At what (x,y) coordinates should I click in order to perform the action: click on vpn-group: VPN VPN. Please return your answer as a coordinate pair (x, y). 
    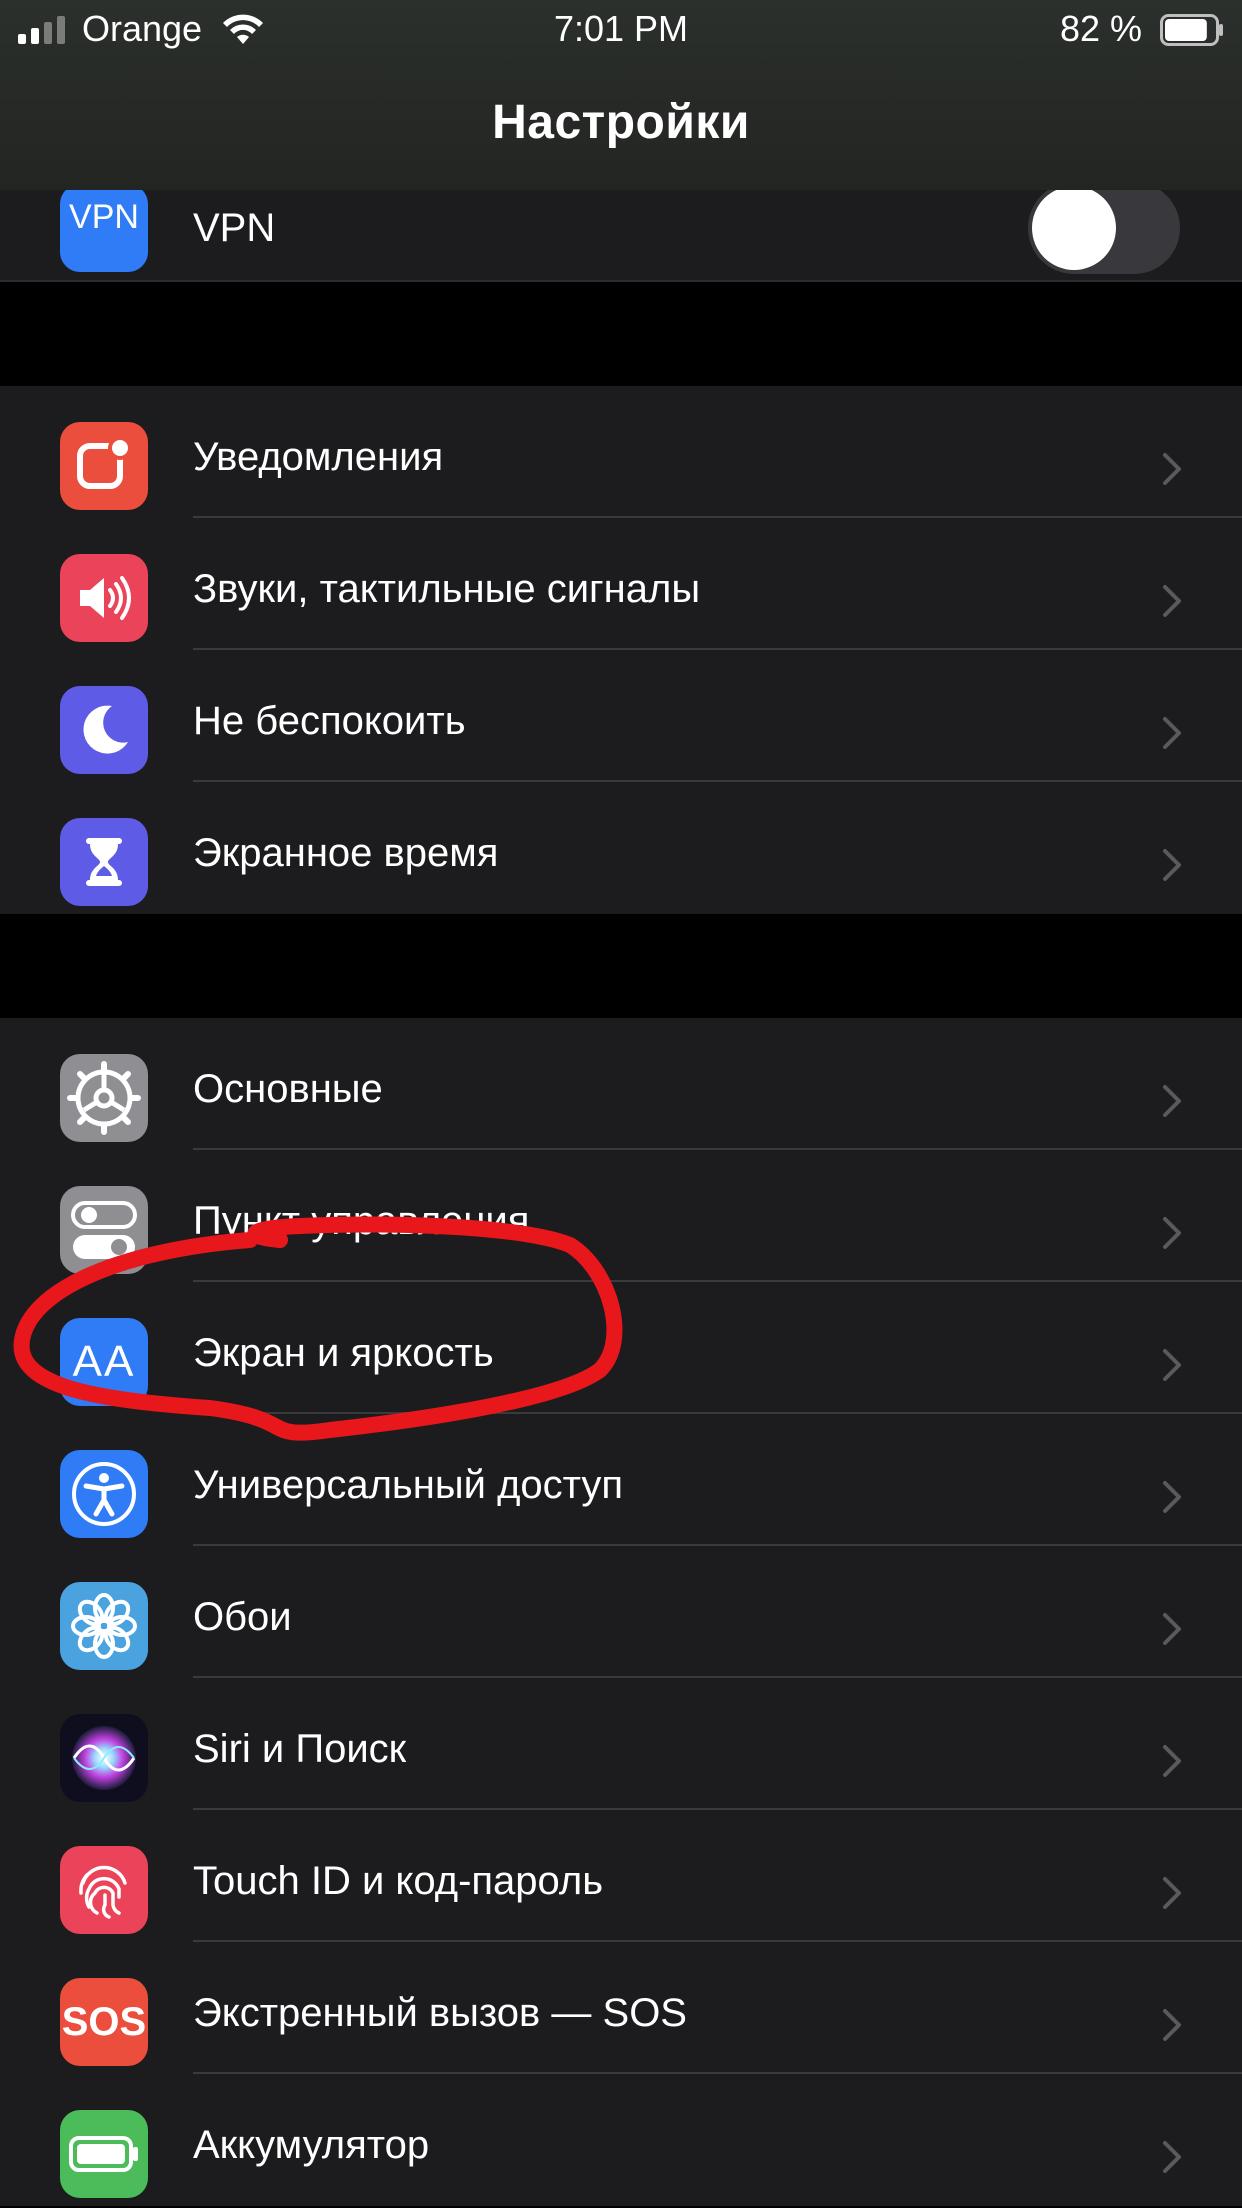
    Looking at the image, I should click on (621, 232).